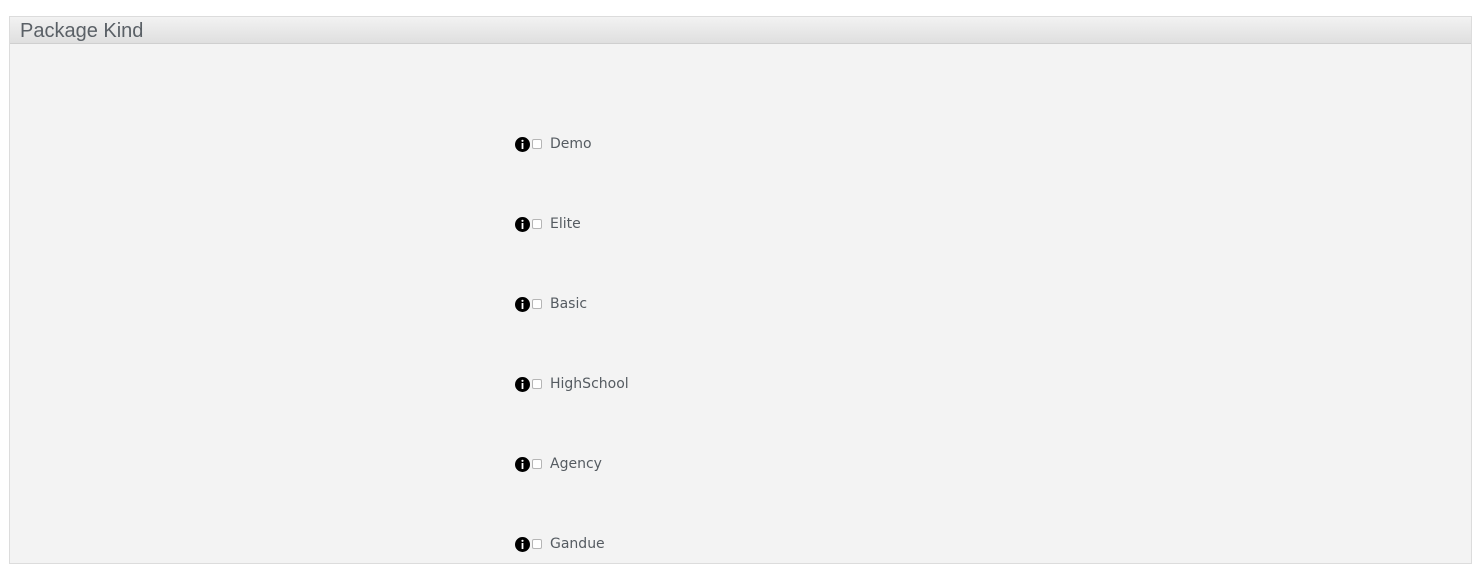  What do you see at coordinates (571, 144) in the screenshot?
I see `option-label: Demo` at bounding box center [571, 144].